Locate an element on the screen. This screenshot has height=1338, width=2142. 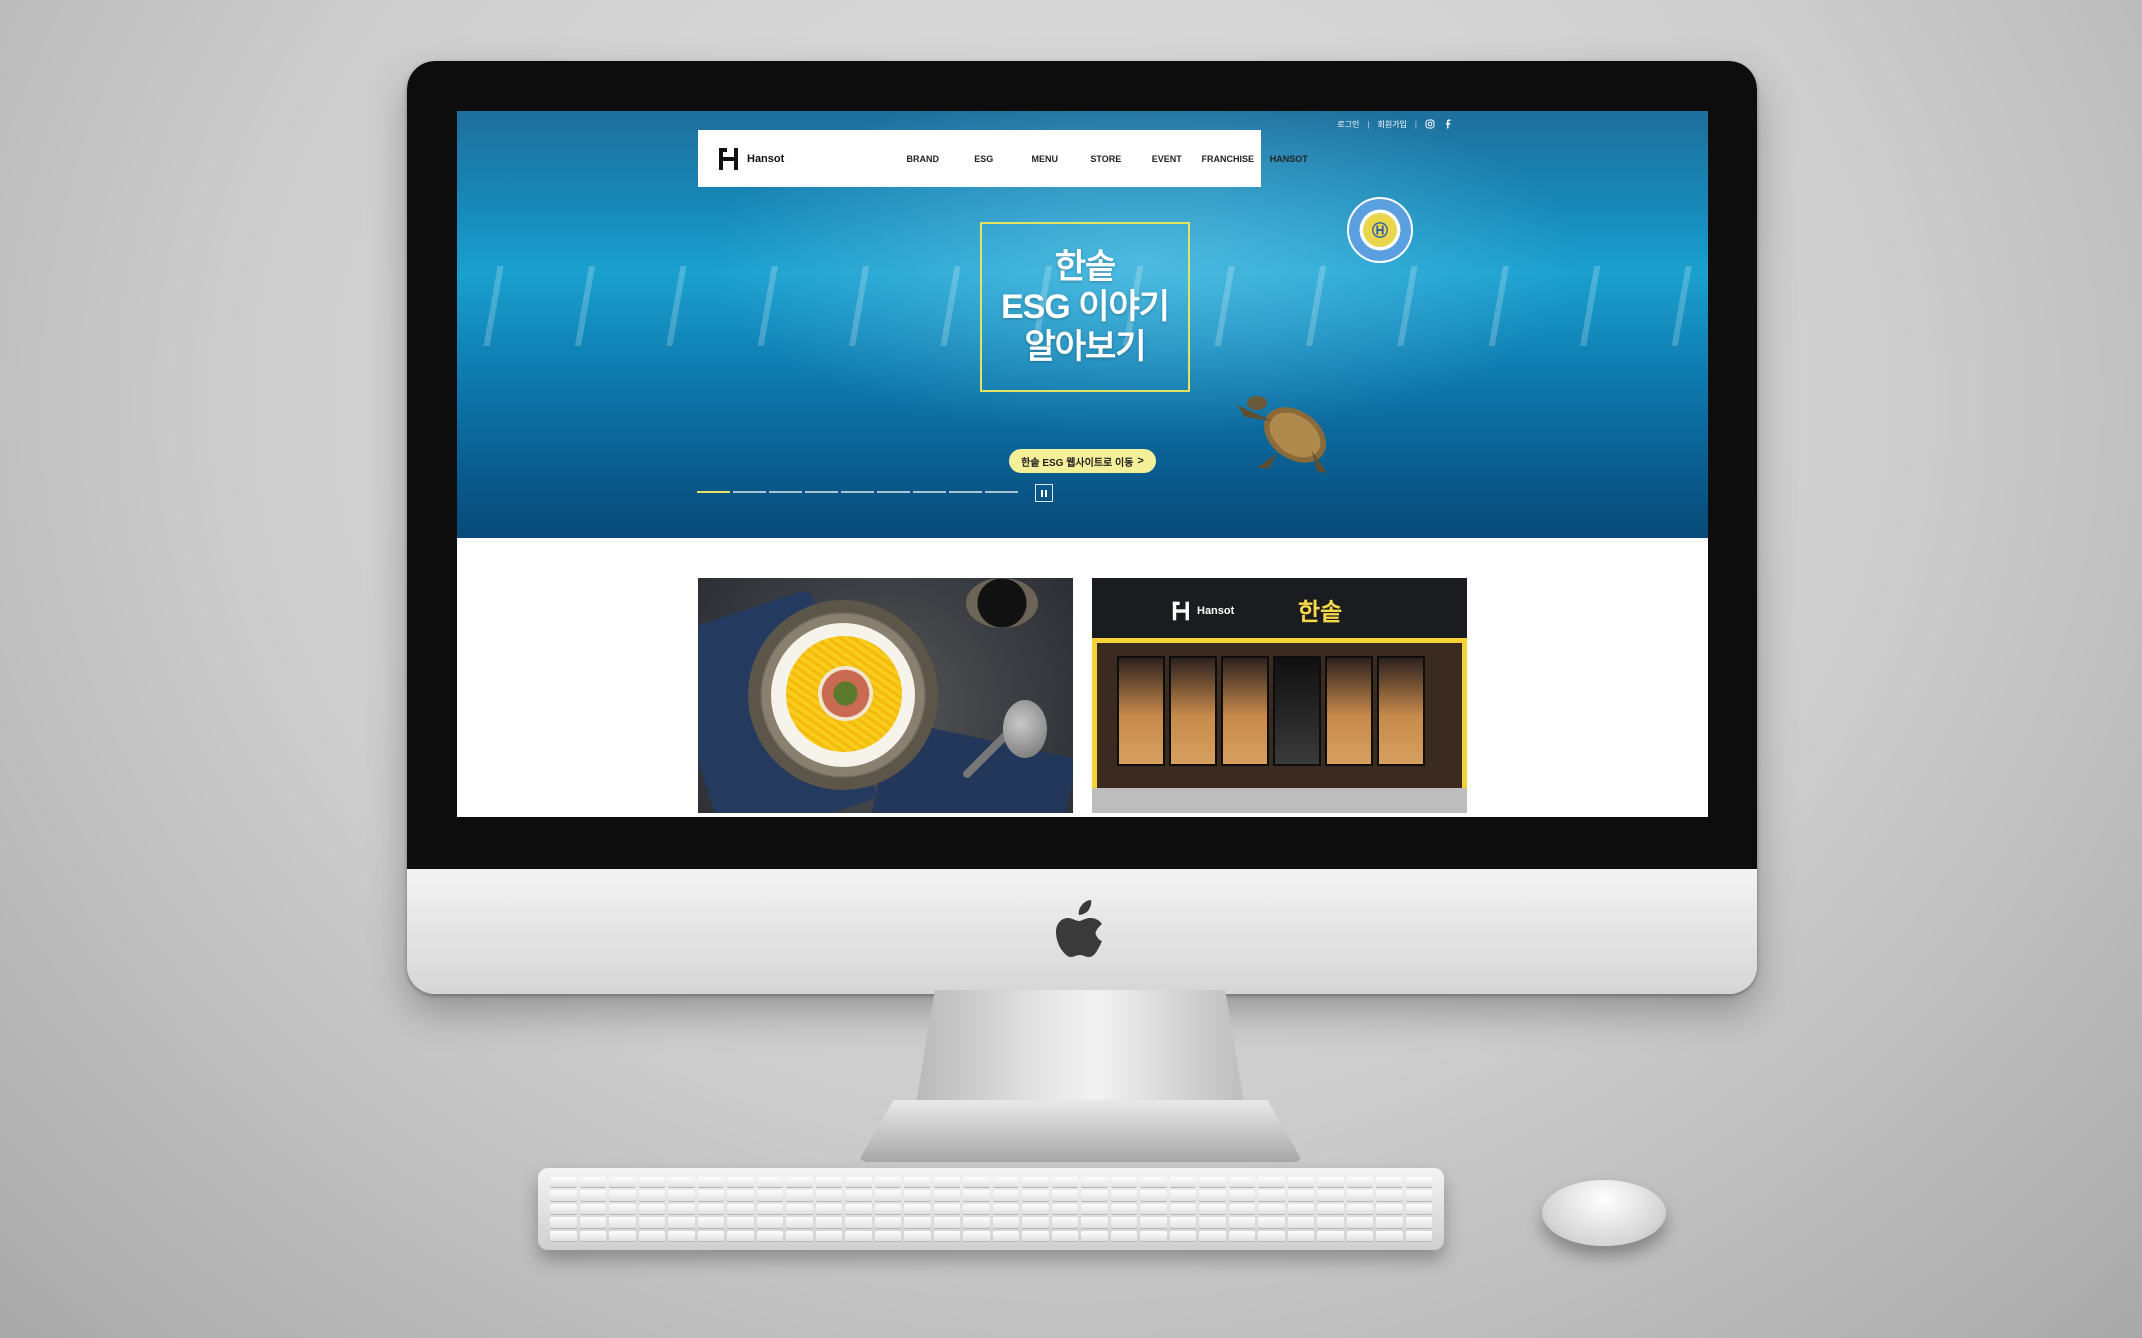
globe-icon is located at coordinates (1380, 230).